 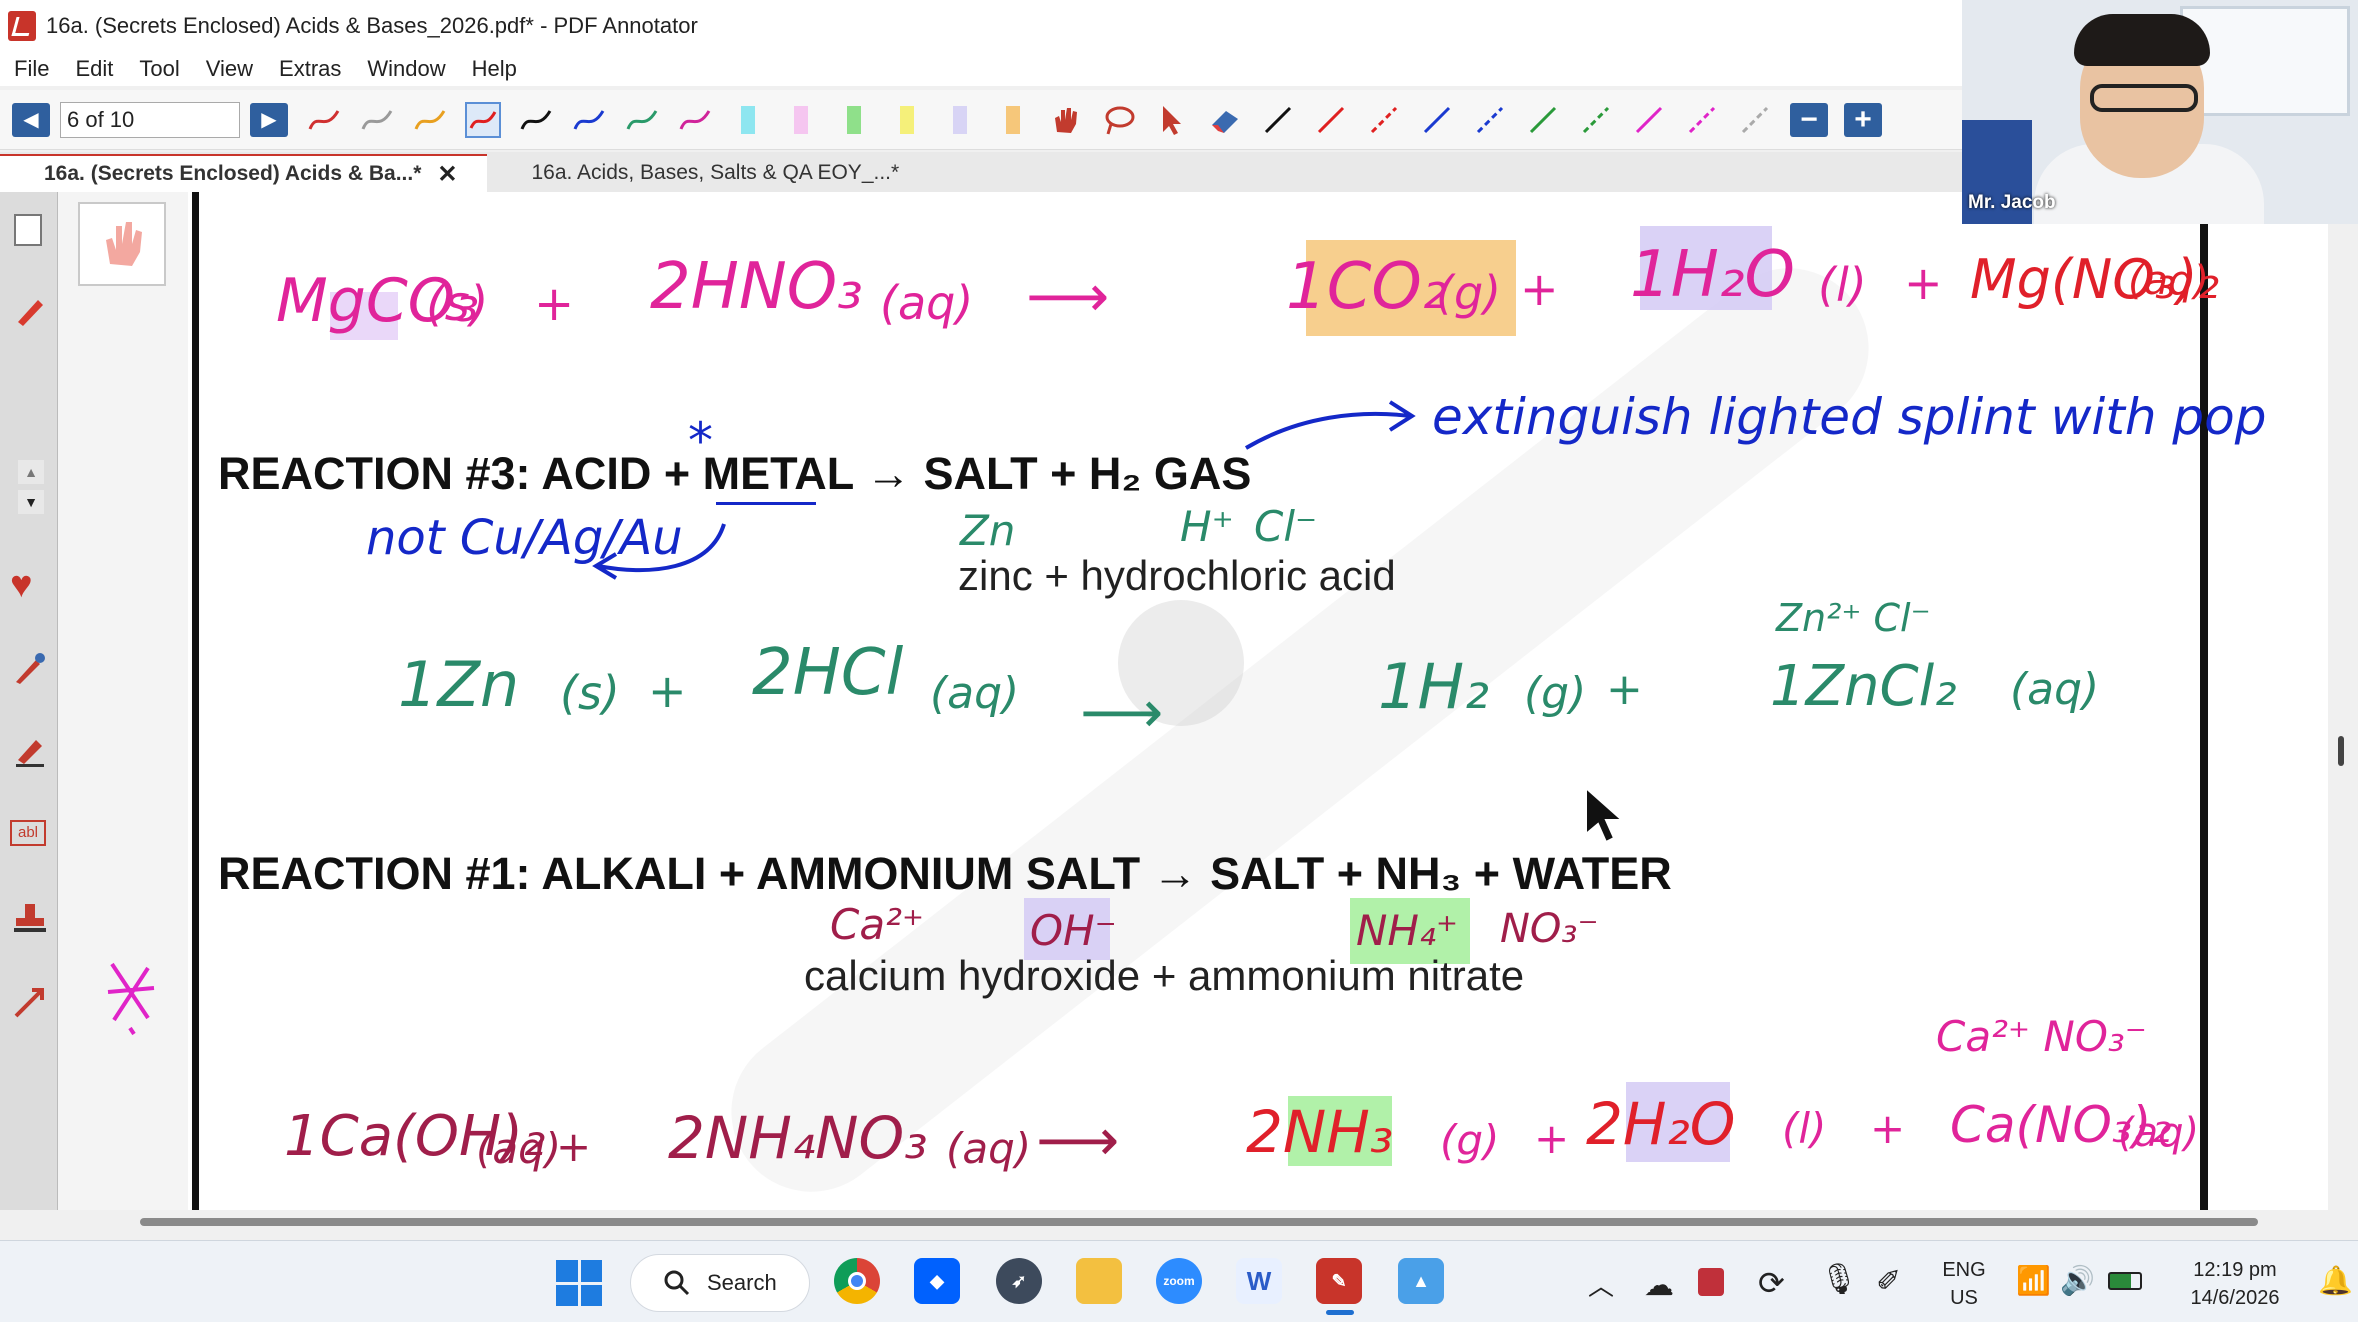 I want to click on wifi-icon: 📶, so click(x=2033, y=1280).